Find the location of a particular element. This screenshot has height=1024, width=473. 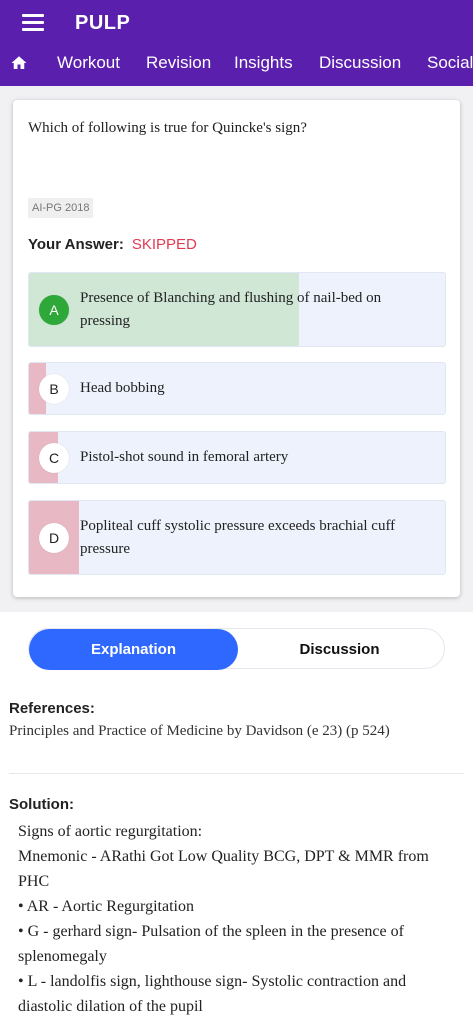

hamburger-menu-icon is located at coordinates (33, 23).